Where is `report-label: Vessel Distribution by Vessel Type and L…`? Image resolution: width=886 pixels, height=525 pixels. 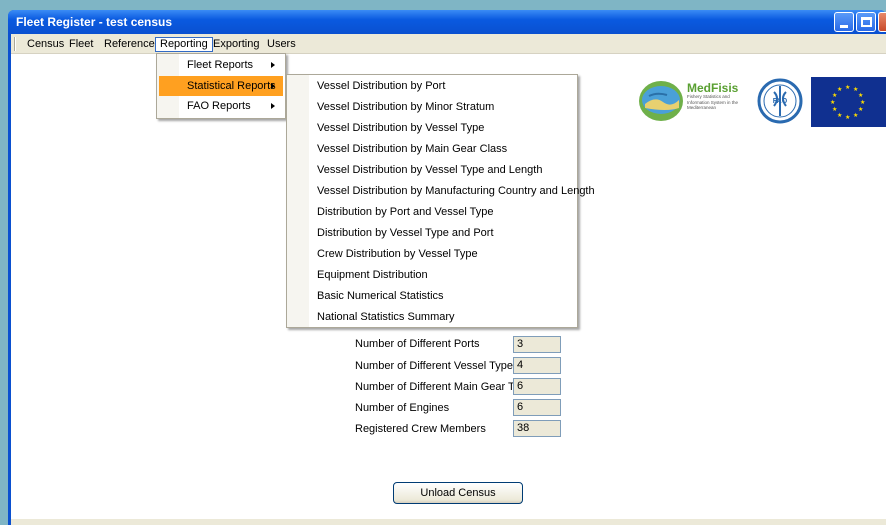 report-label: Vessel Distribution by Vessel Type and L… is located at coordinates (430, 170).